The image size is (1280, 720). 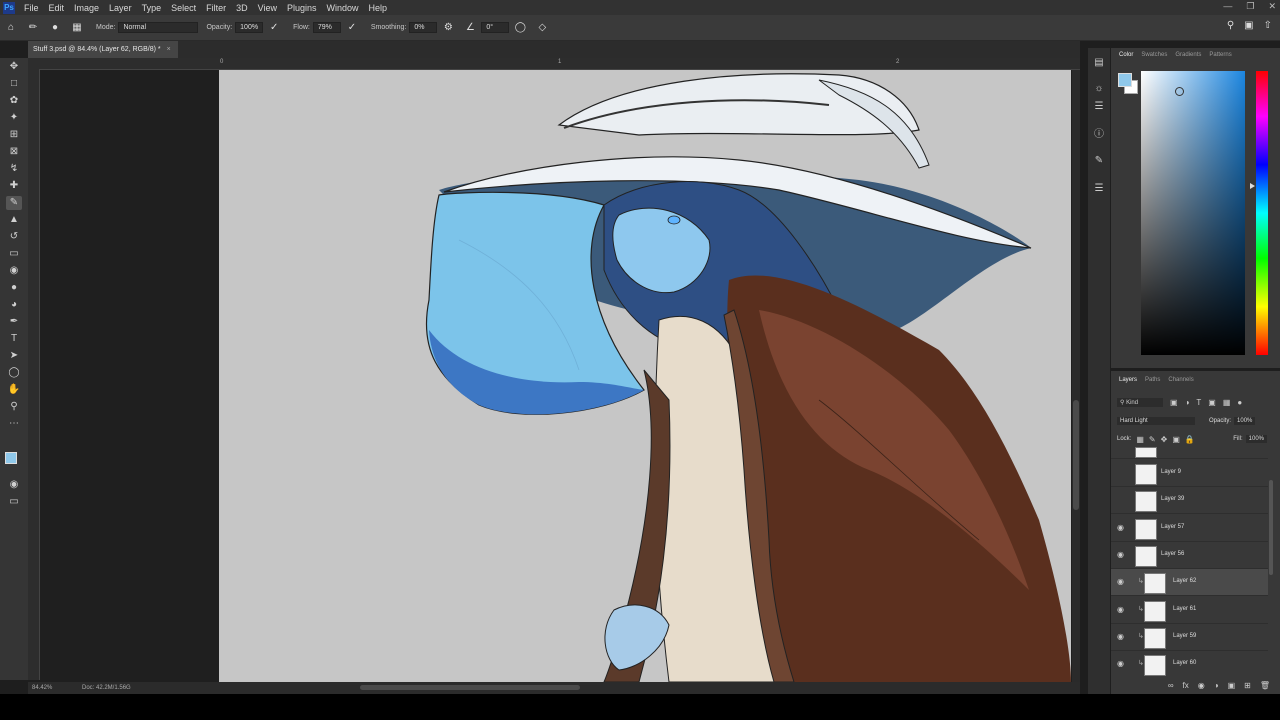 I want to click on color-picker-cursor, so click(x=1179, y=91).